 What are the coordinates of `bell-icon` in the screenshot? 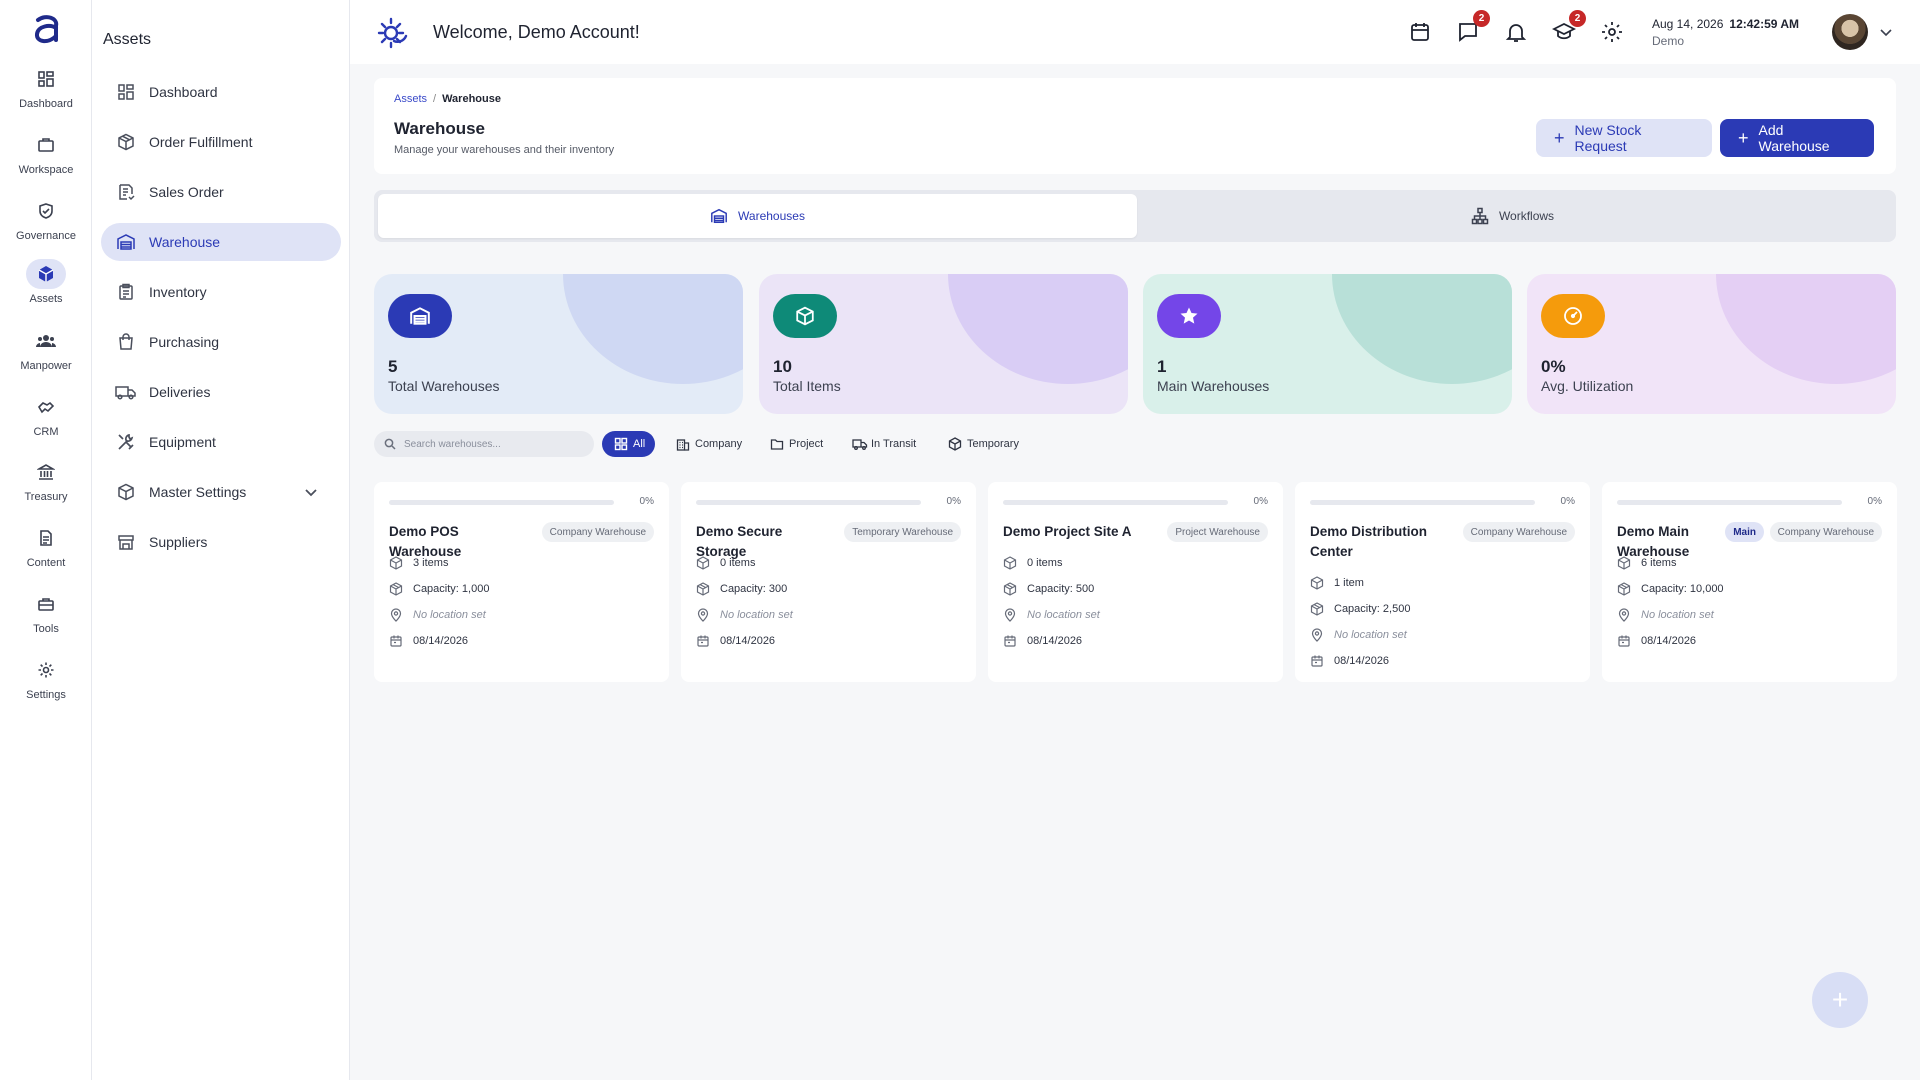 It's located at (1516, 32).